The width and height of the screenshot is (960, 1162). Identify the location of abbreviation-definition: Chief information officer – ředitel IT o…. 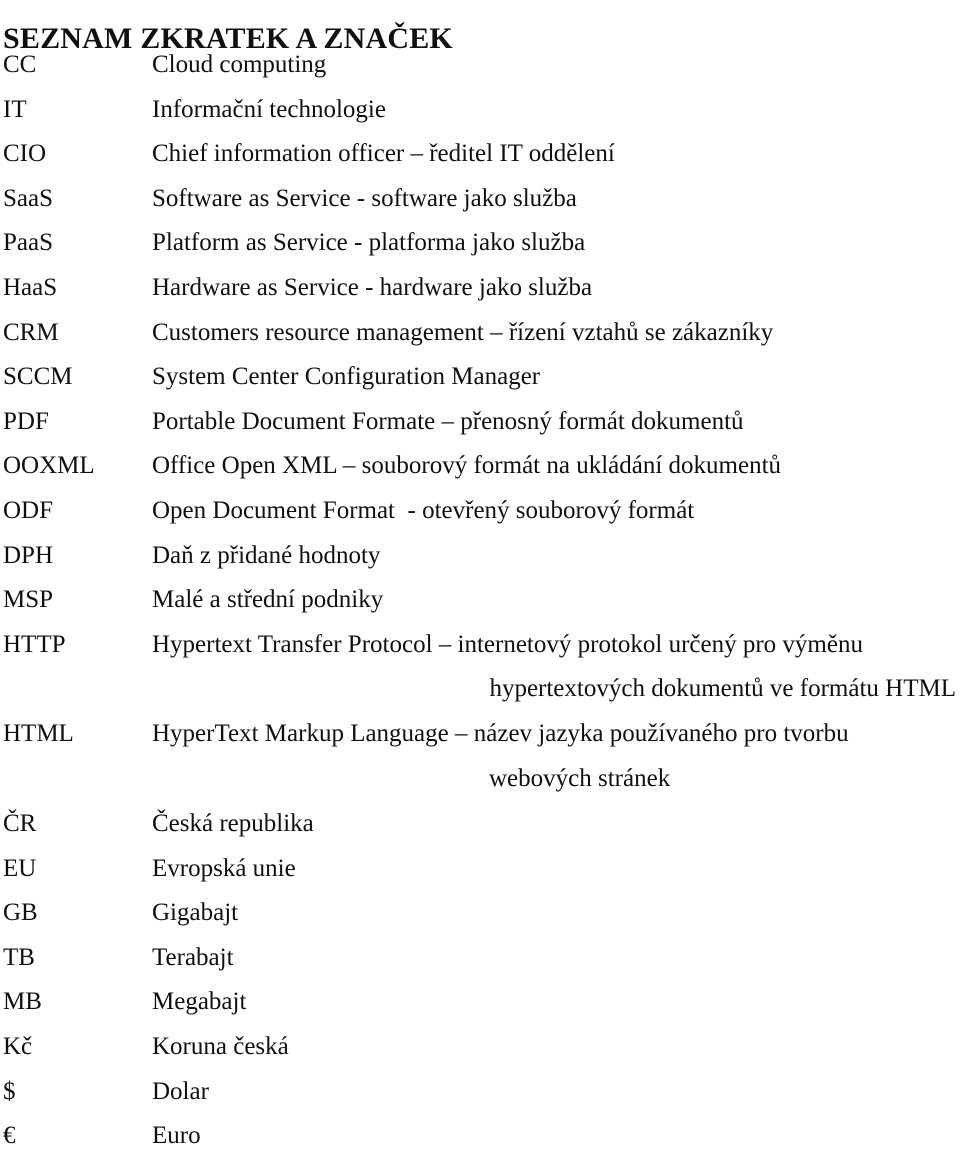
(383, 154).